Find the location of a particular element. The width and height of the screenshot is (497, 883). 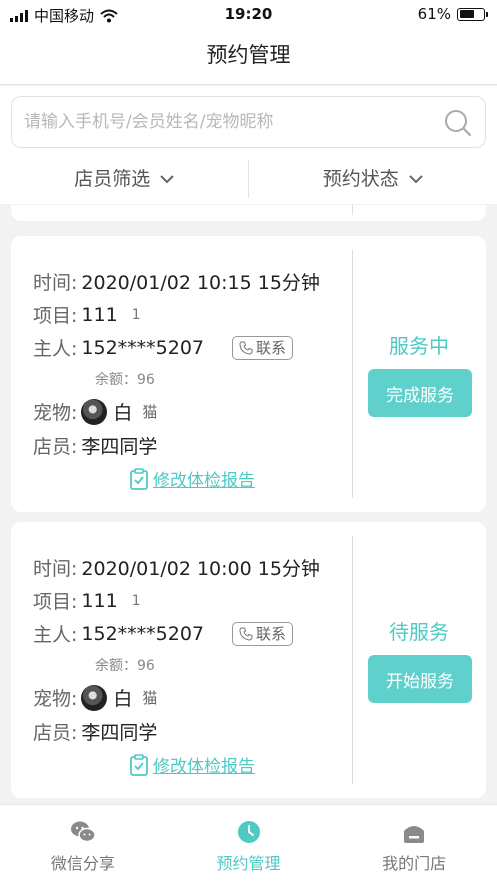

time-value: 2020/01/02 10:00 15分钟 is located at coordinates (200, 569).